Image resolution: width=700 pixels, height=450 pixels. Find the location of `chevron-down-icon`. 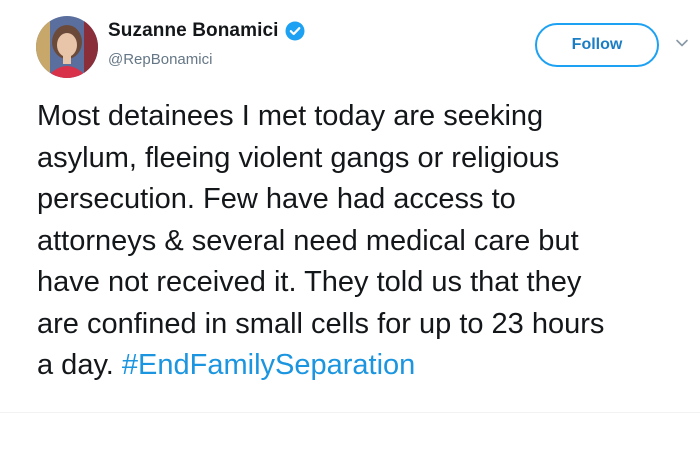

chevron-down-icon is located at coordinates (682, 43).